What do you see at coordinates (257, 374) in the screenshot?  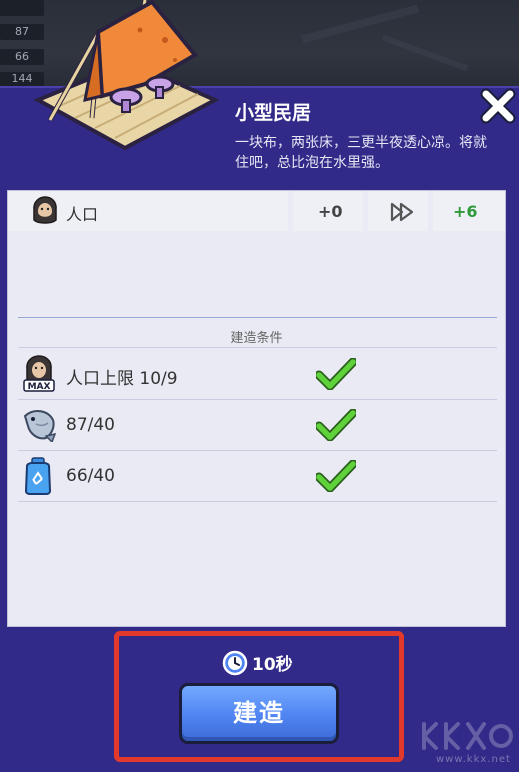 I see `requirement-row: MAX 人口上限 10/9` at bounding box center [257, 374].